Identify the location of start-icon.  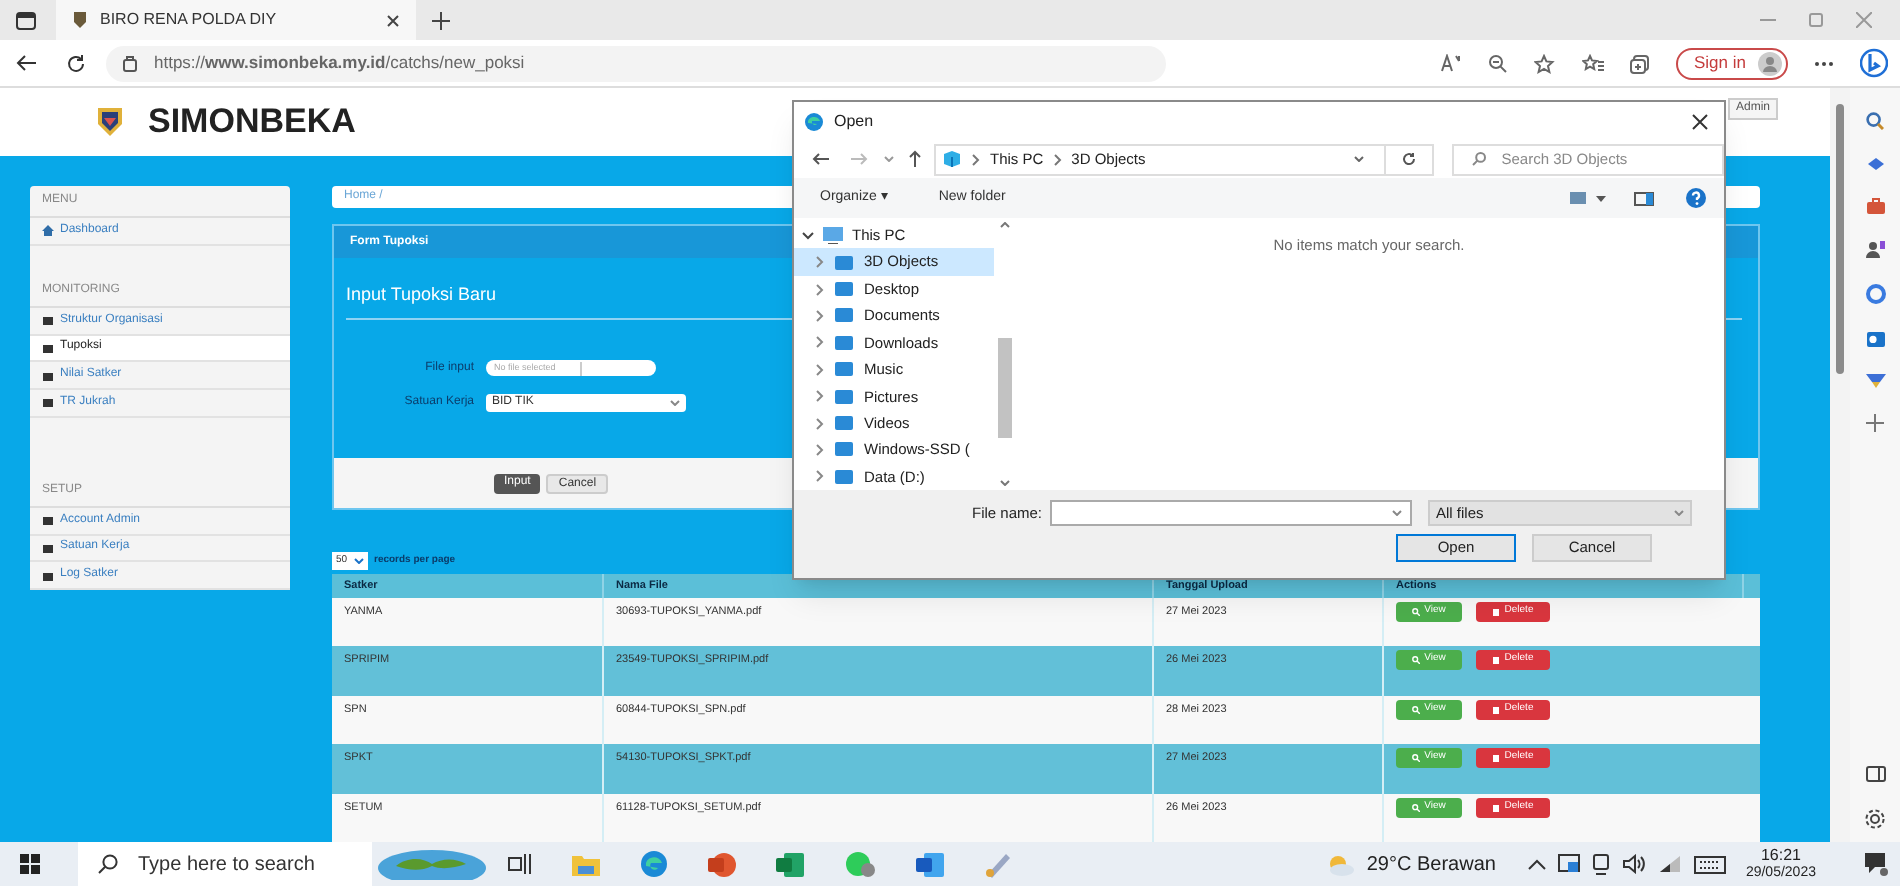
(30, 864).